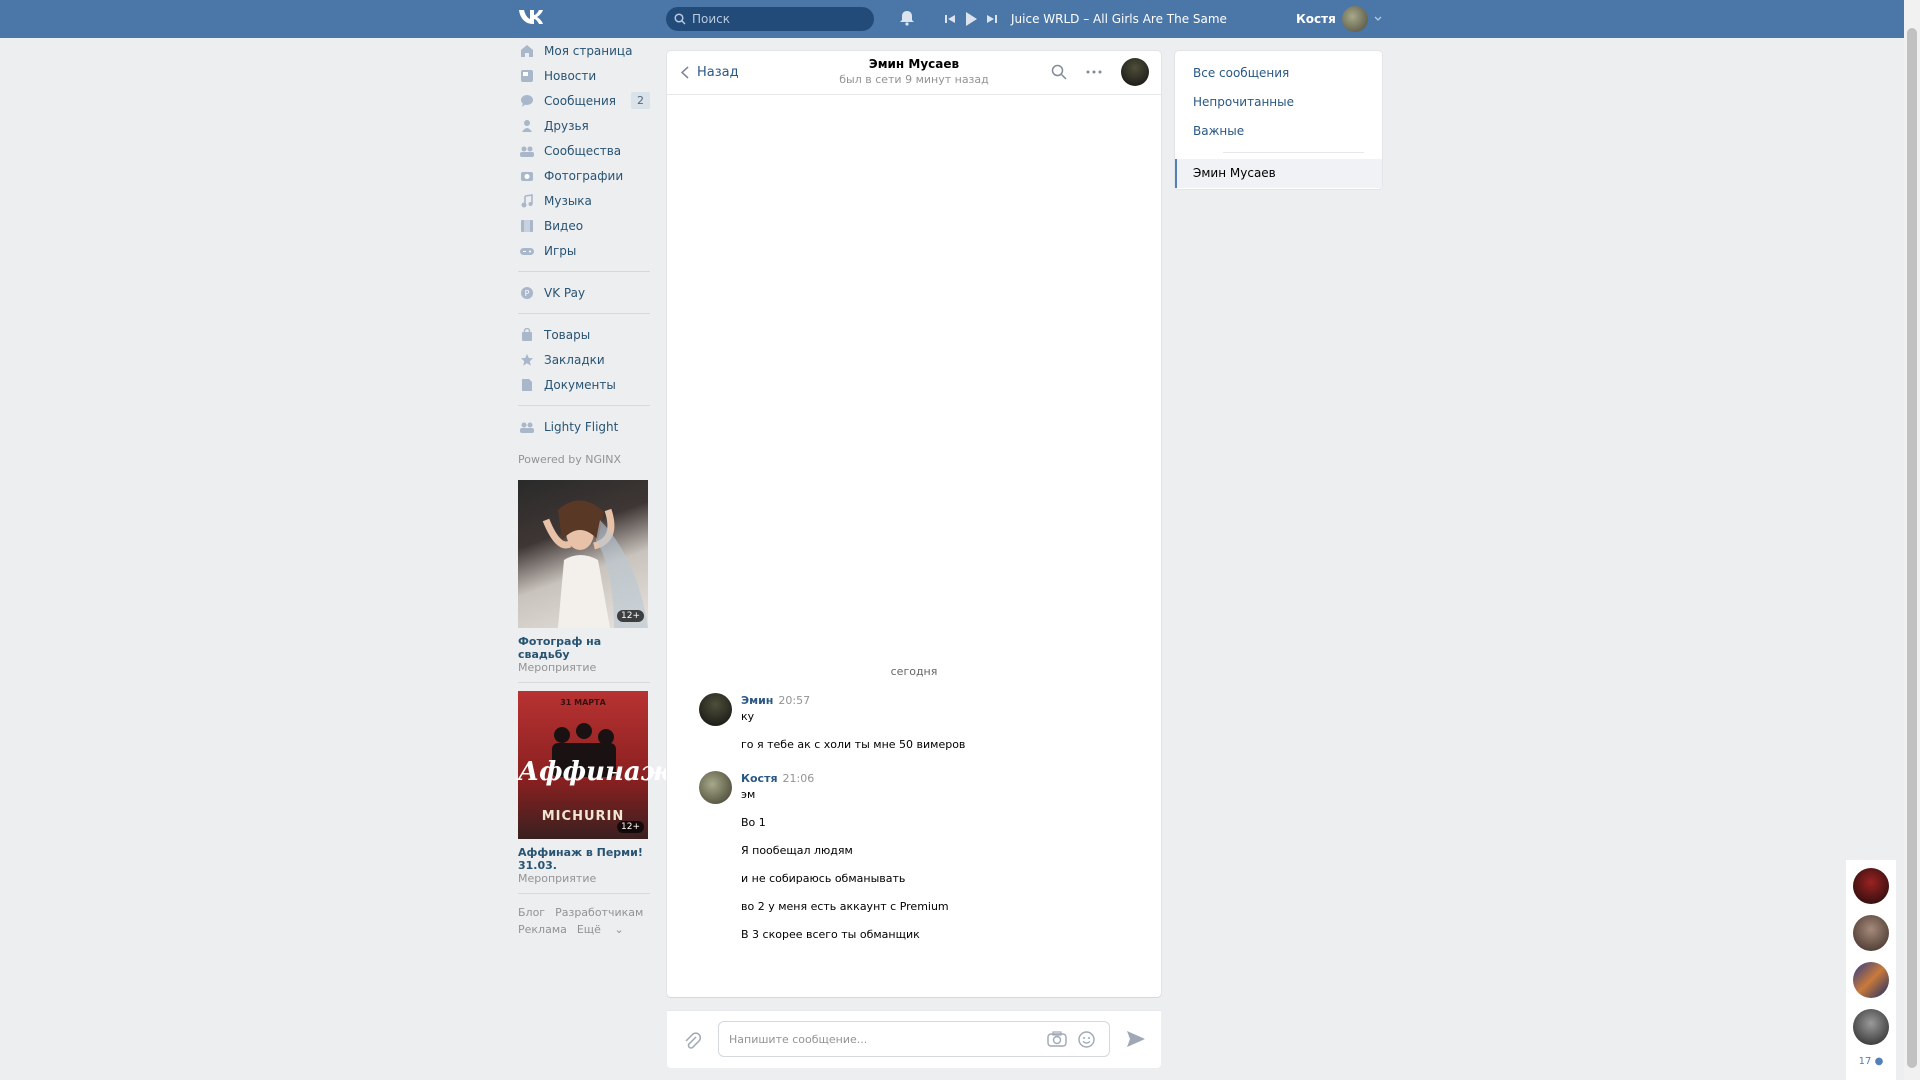 The image size is (1920, 1080). Describe the element at coordinates (527, 151) in the screenshot. I see `groups-icon` at that location.